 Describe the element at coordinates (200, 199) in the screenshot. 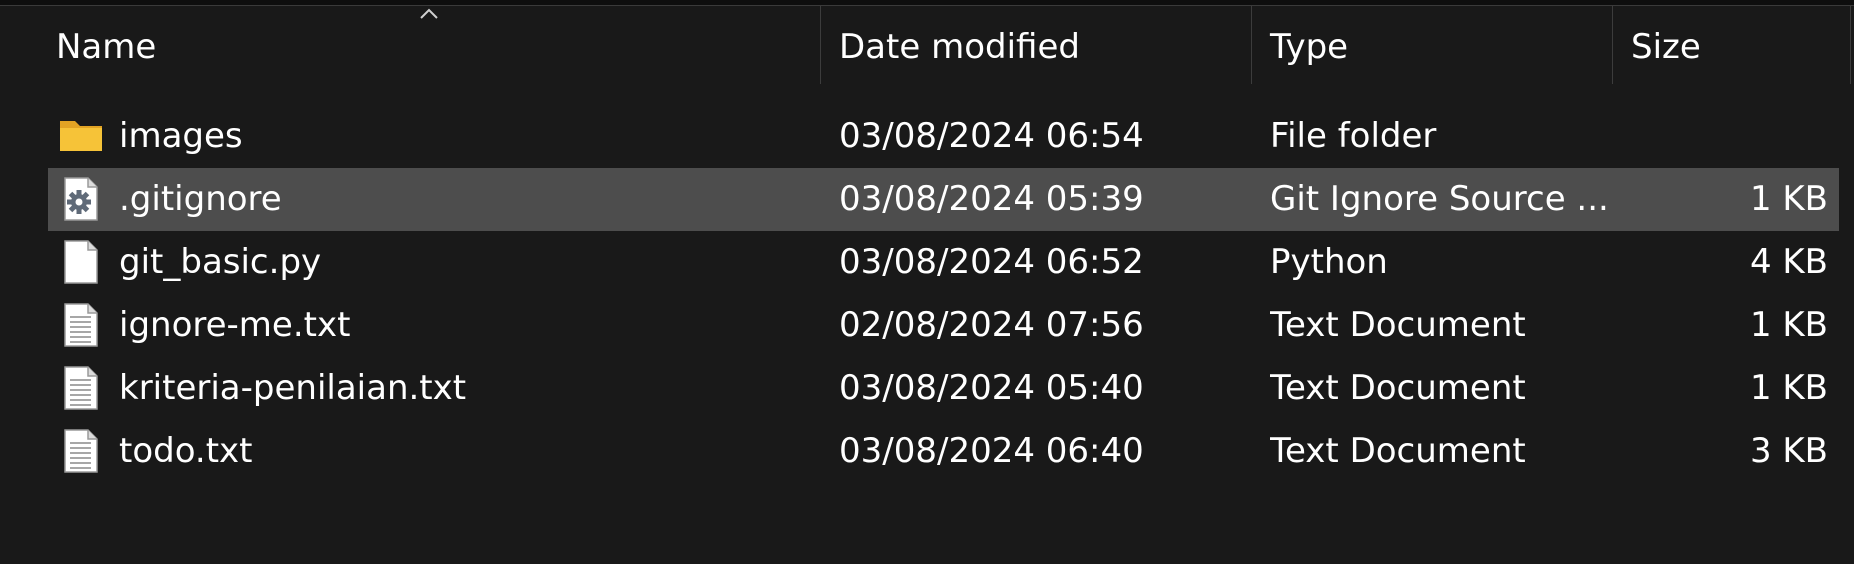

I see `file-name: .gitignore` at that location.